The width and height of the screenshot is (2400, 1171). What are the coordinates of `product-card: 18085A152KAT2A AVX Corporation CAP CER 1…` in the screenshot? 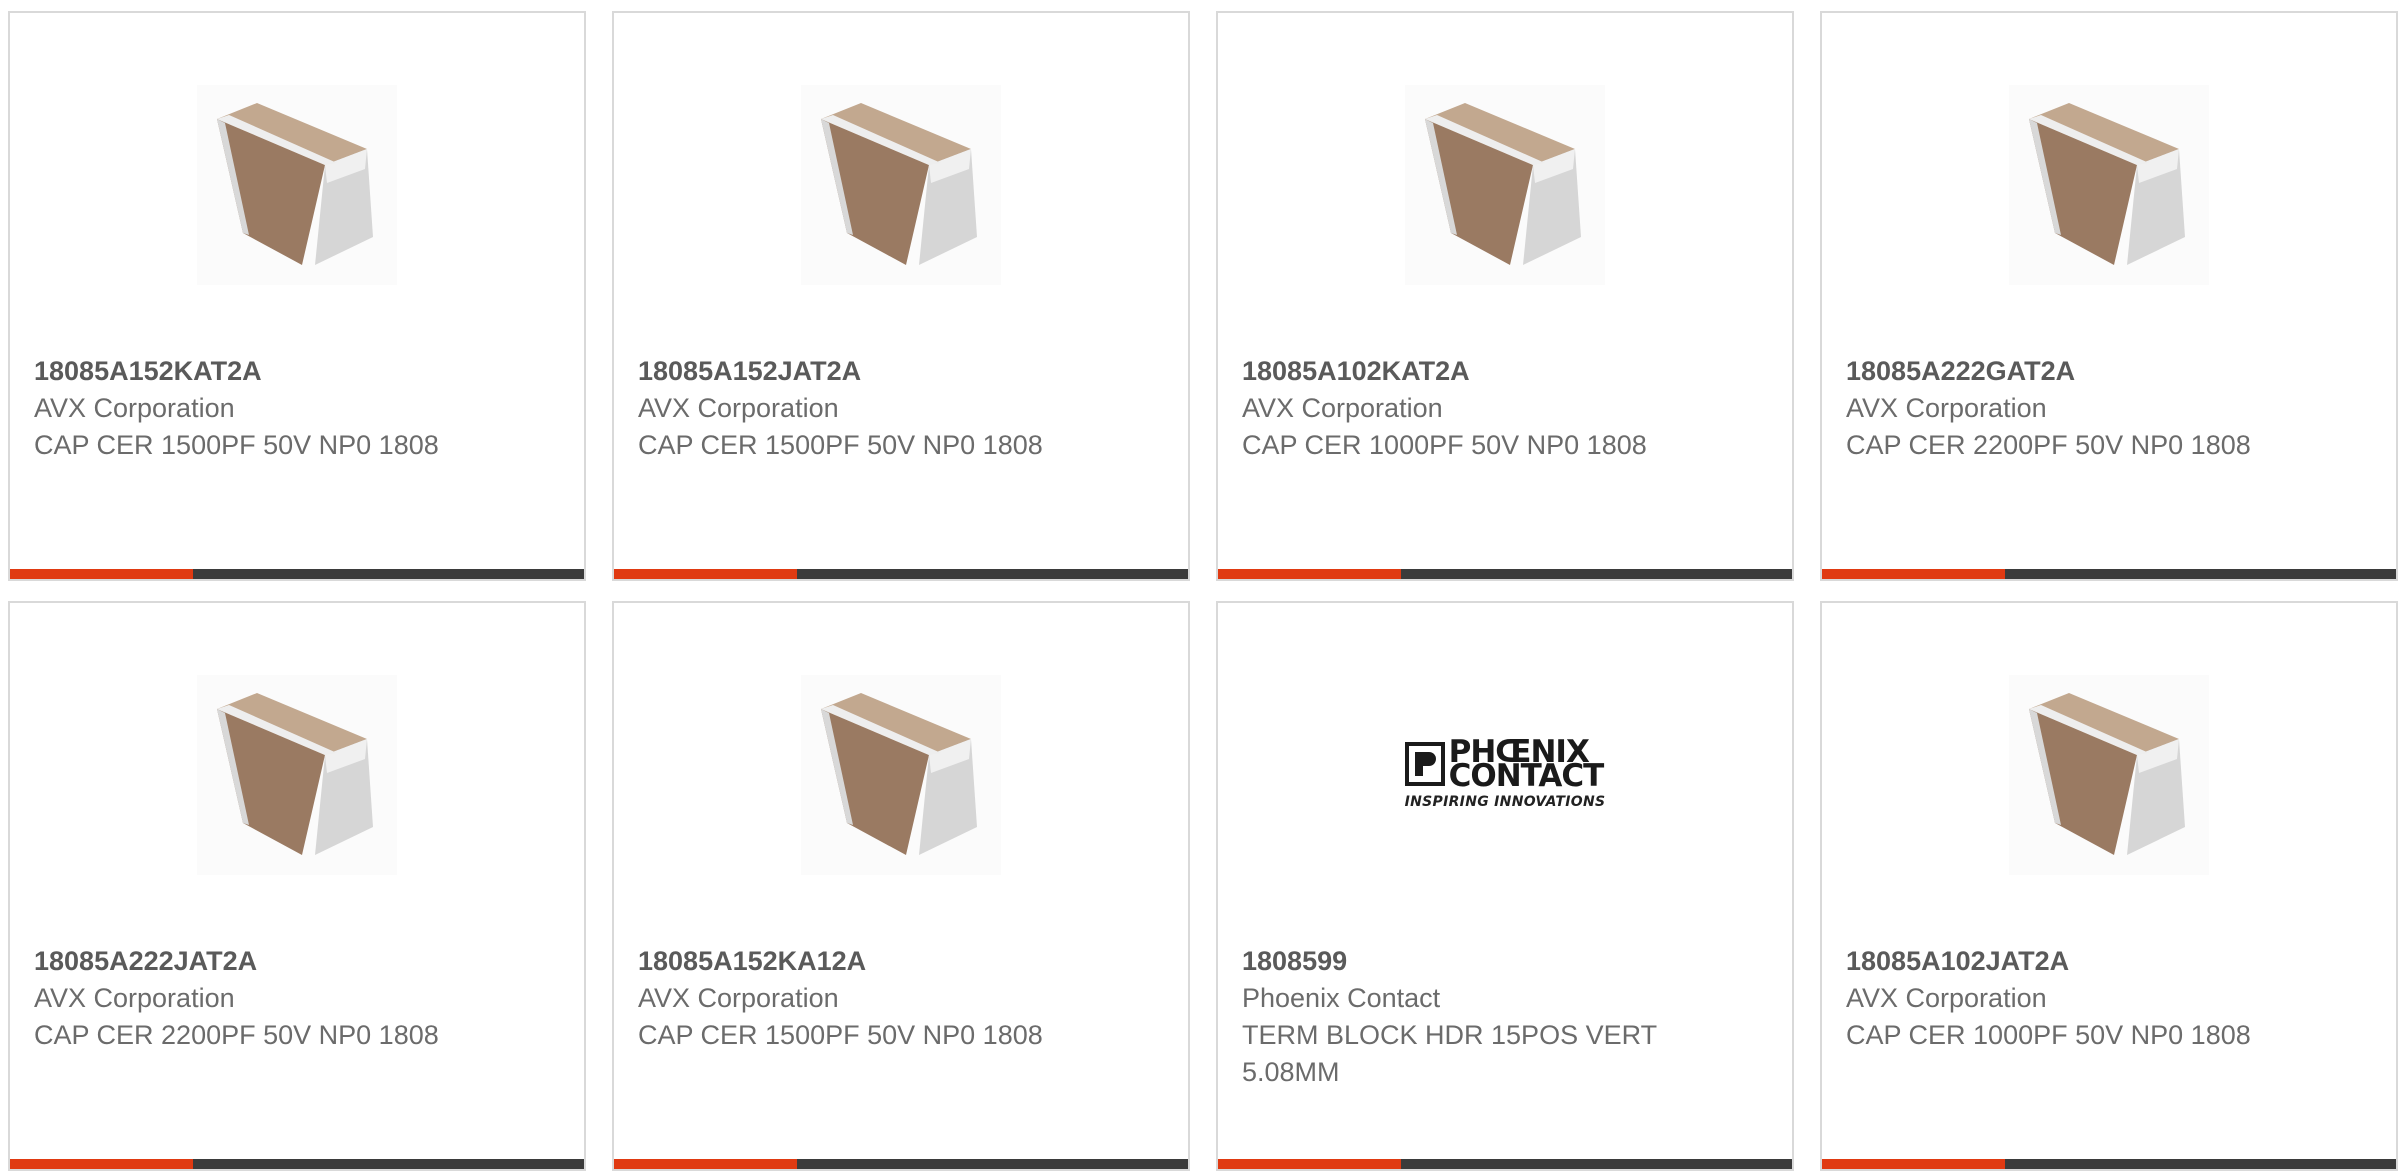 It's located at (297, 296).